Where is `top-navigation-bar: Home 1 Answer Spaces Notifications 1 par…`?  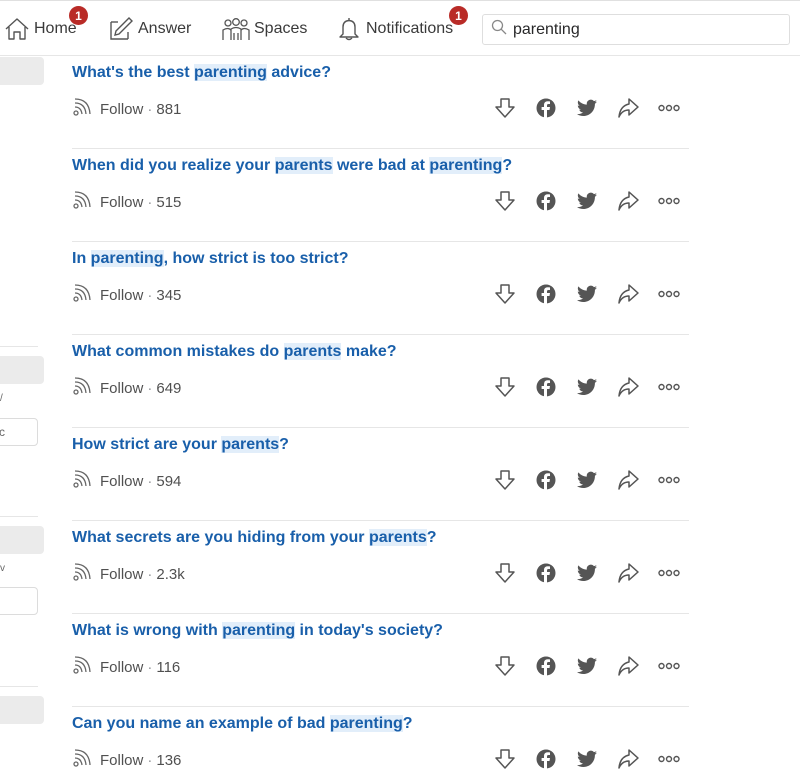
top-navigation-bar: Home 1 Answer Spaces Notifications 1 par… is located at coordinates (400, 28).